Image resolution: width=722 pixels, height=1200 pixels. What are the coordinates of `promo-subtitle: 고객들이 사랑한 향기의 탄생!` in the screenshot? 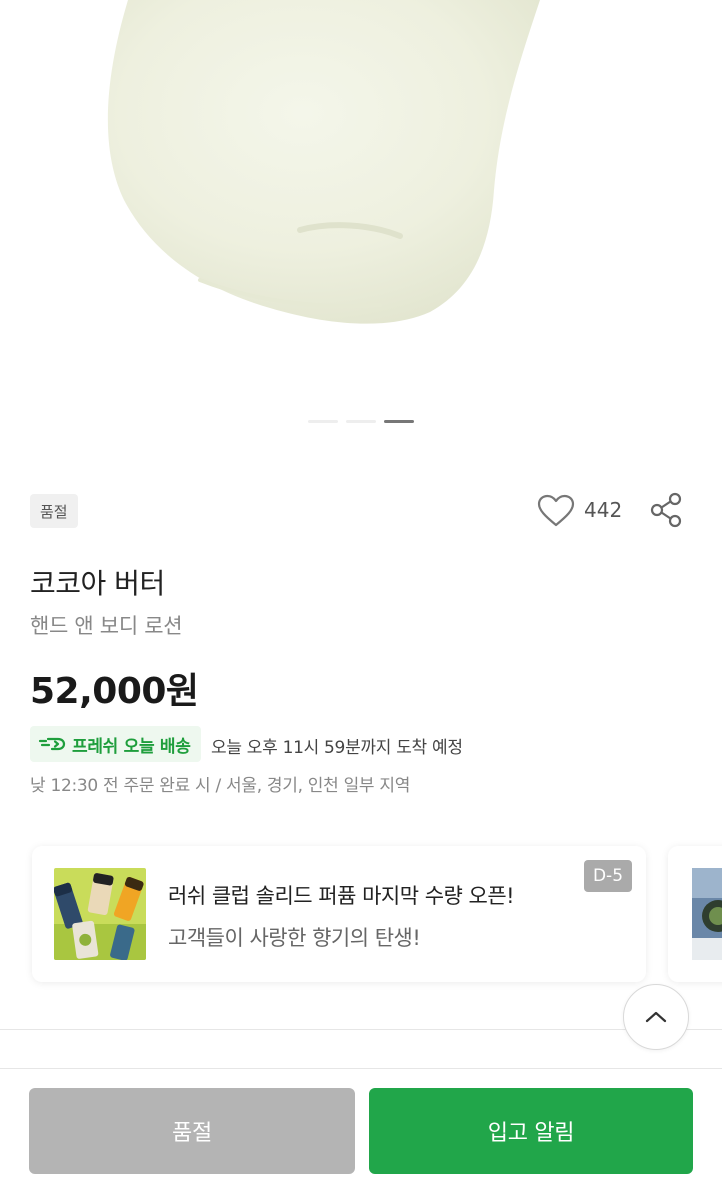 It's located at (294, 938).